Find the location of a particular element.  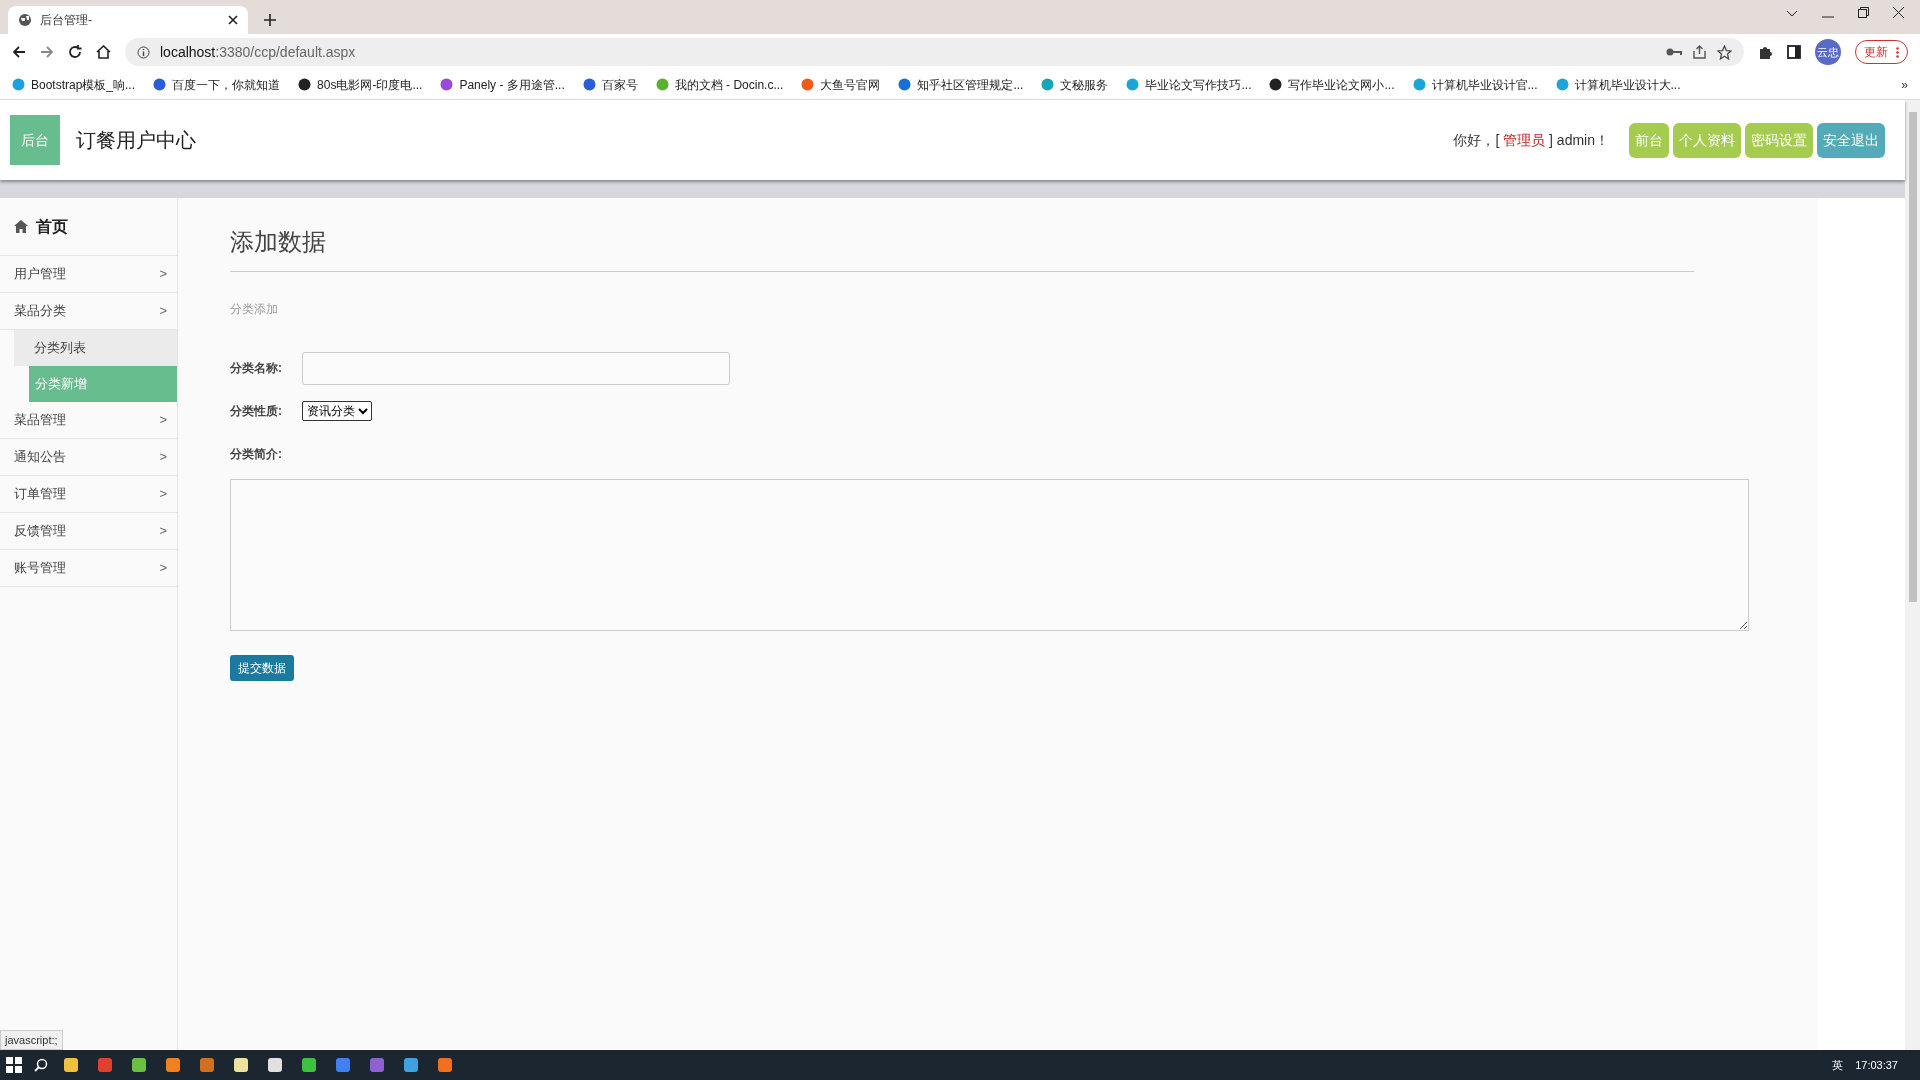

back-icon is located at coordinates (19, 52).